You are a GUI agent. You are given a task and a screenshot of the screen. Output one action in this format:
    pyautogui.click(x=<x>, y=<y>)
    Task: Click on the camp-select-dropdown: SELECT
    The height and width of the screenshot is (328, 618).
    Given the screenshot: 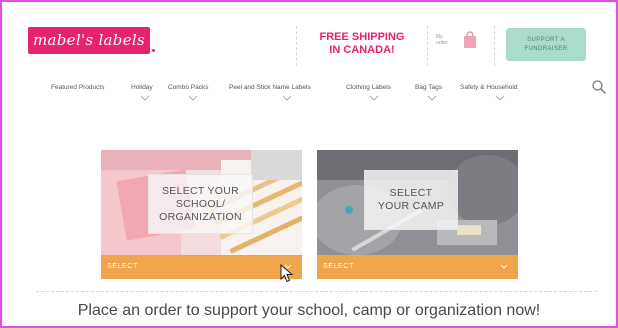 What is the action you would take?
    pyautogui.click(x=417, y=267)
    